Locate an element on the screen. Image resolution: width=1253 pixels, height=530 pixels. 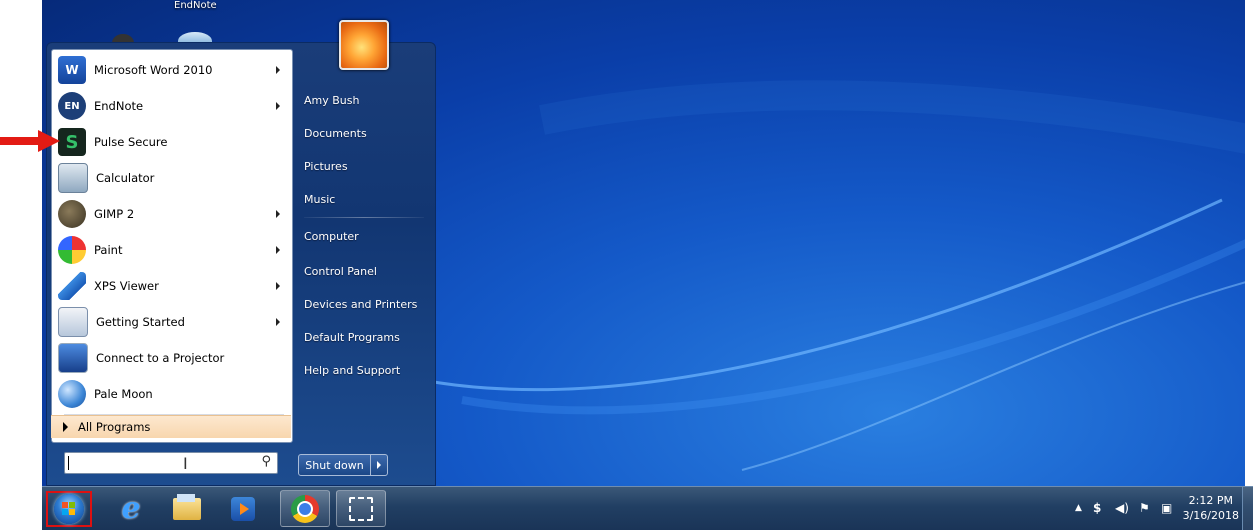
right-item-label: Help and Support is located at coordinates (352, 370).